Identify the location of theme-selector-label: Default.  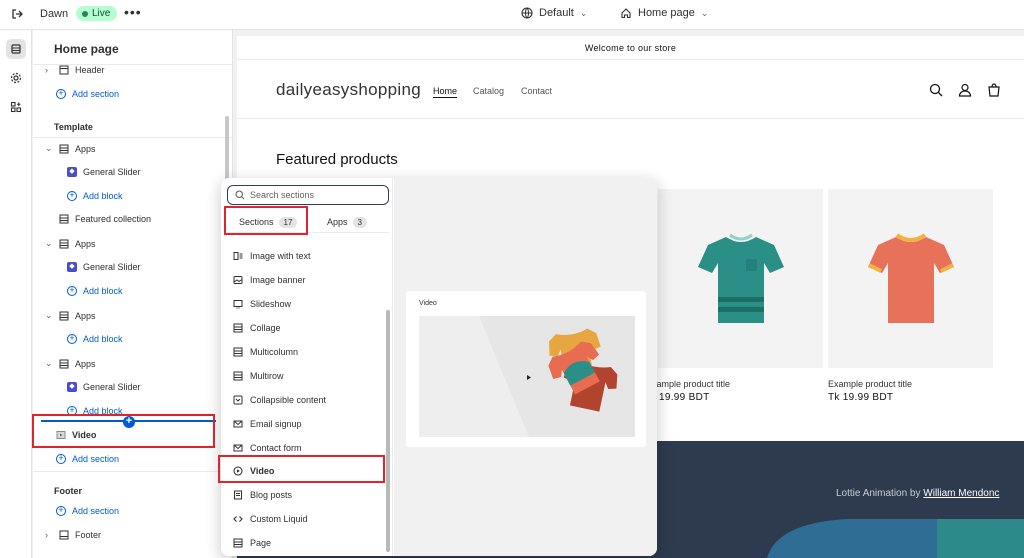
(556, 13).